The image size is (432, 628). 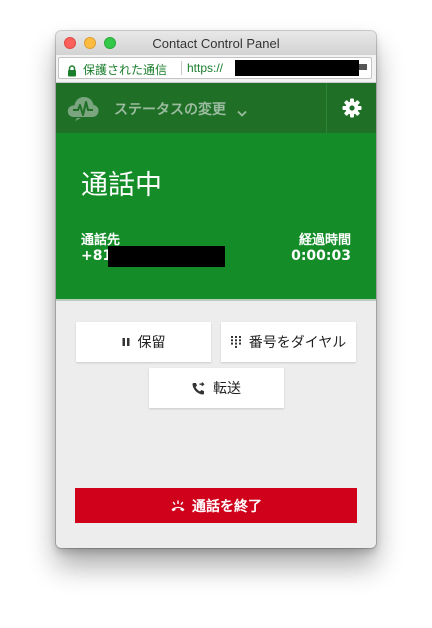 I want to click on transfer-button-label: 転送, so click(x=227, y=389).